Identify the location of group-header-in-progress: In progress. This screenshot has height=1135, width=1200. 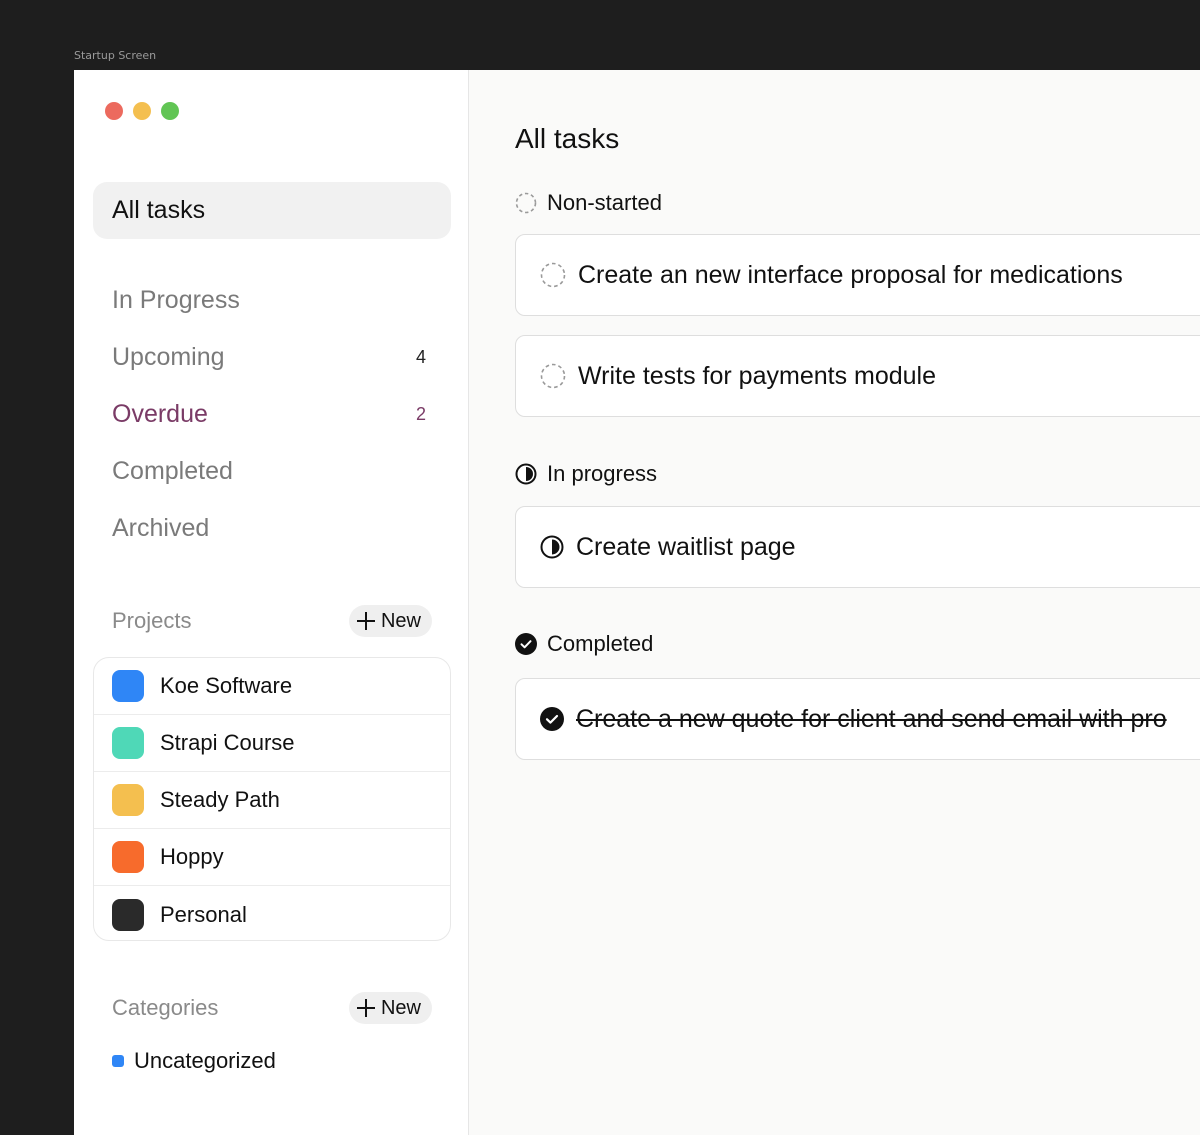
(586, 474).